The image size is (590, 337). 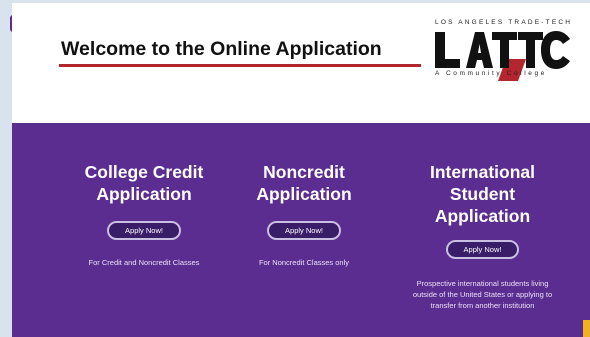 What do you see at coordinates (6, 168) in the screenshot?
I see `left-border` at bounding box center [6, 168].